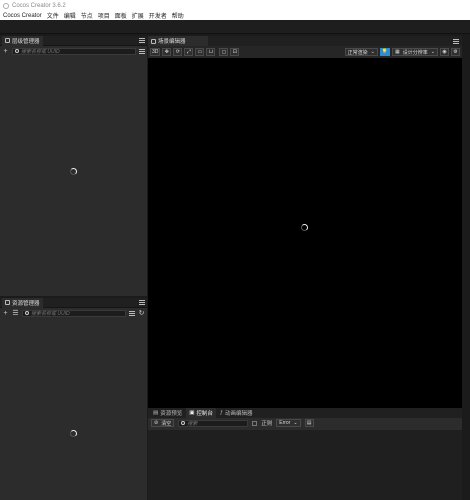 The image size is (470, 500). What do you see at coordinates (178, 15) in the screenshot?
I see `menu-item-help: 帮助` at bounding box center [178, 15].